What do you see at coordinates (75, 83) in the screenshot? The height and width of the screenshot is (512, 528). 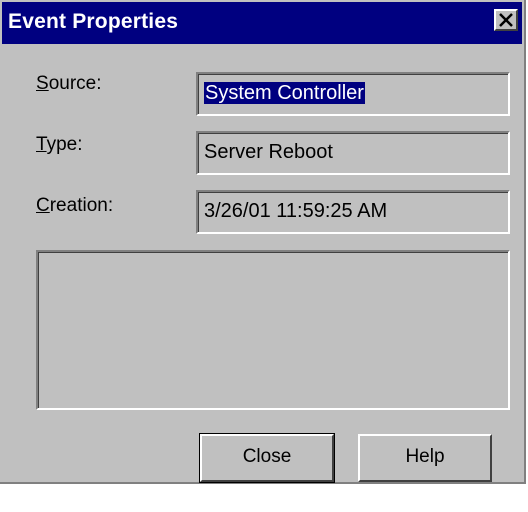 I see `source-label-rest: ource:` at bounding box center [75, 83].